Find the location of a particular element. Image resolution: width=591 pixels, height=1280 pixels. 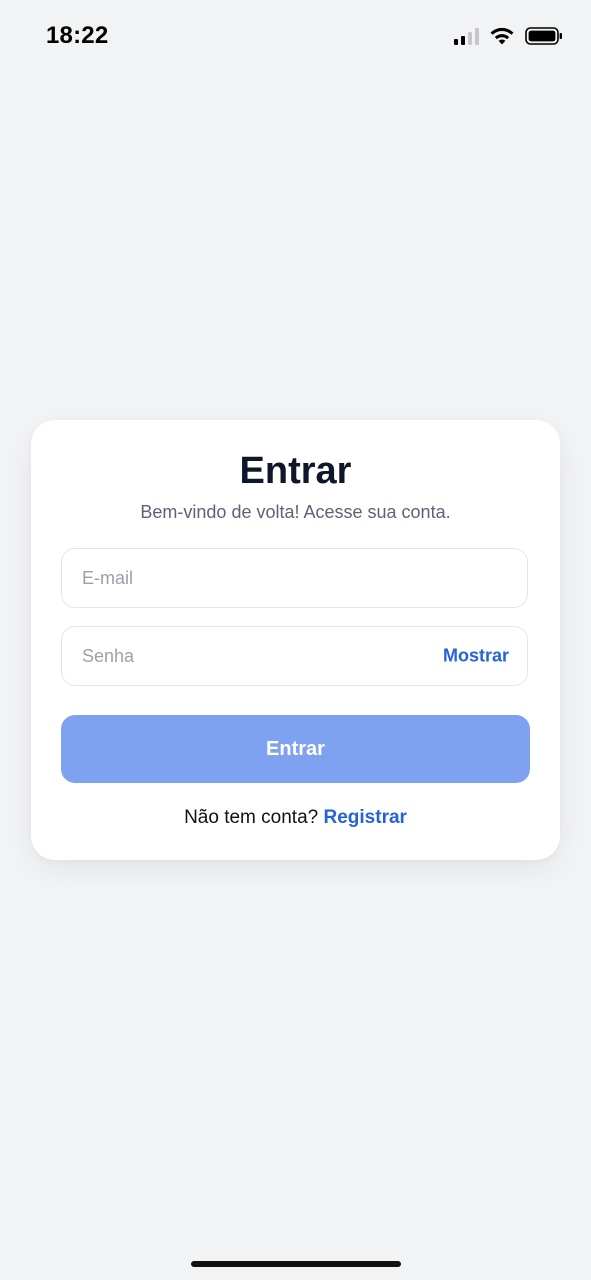

home-indicator is located at coordinates (296, 1264).